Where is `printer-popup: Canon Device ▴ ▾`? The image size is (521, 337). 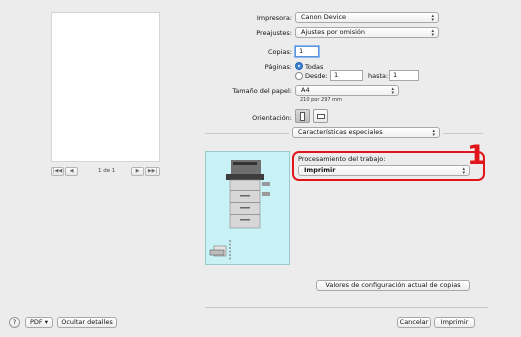
printer-popup: Canon Device ▴ ▾ is located at coordinates (367, 17).